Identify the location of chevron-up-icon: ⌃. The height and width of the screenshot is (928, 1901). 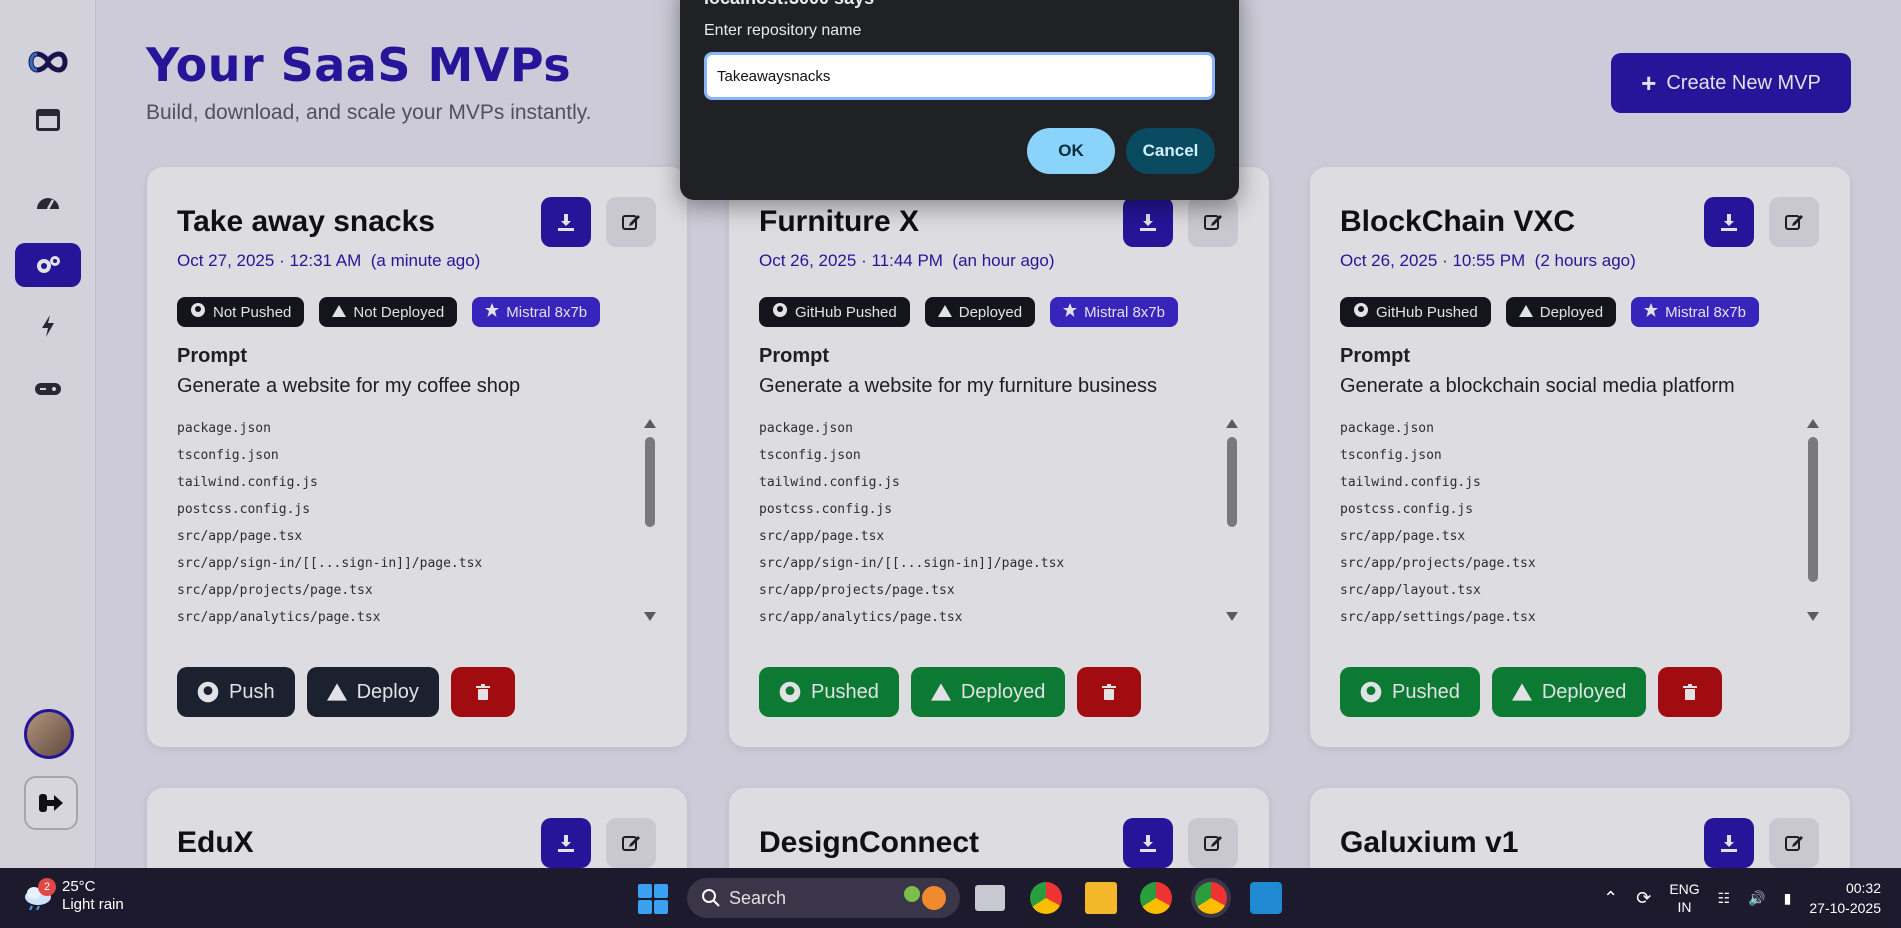
(1610, 898).